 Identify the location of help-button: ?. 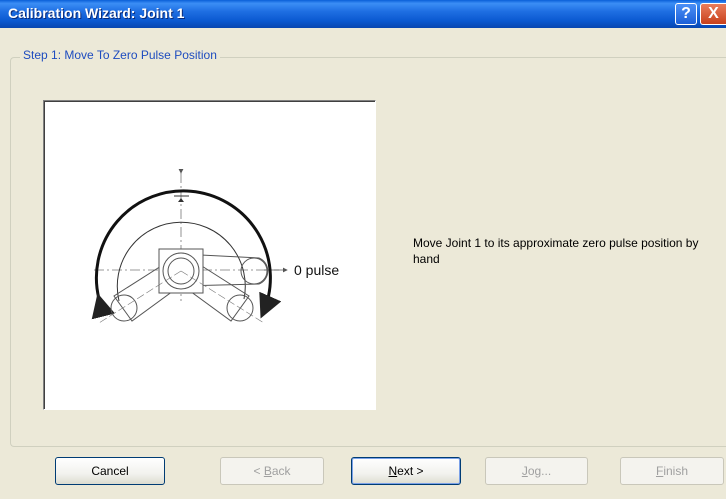
(686, 14).